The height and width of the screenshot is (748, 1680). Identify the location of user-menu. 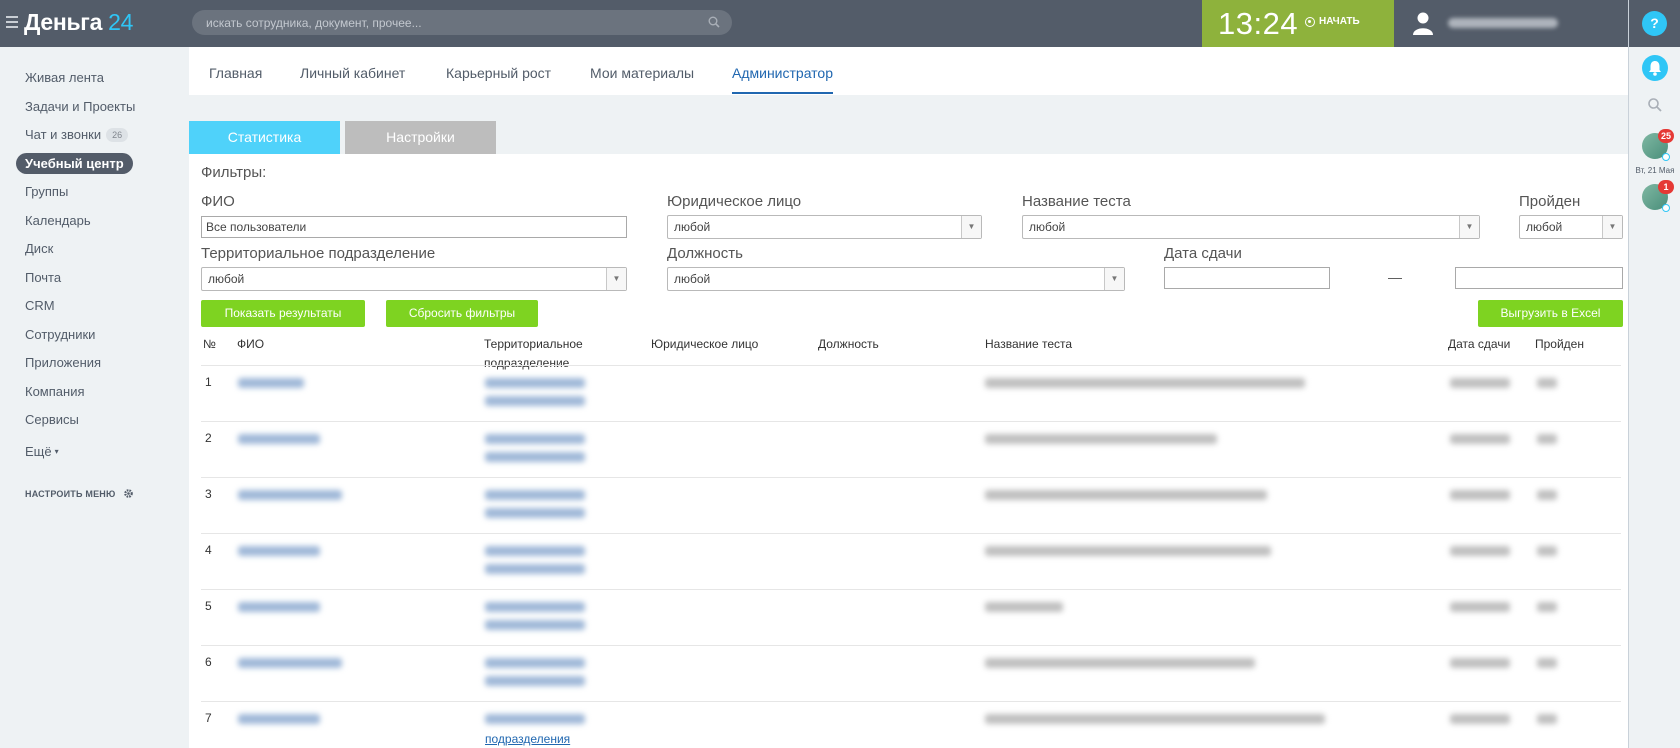
(1485, 23).